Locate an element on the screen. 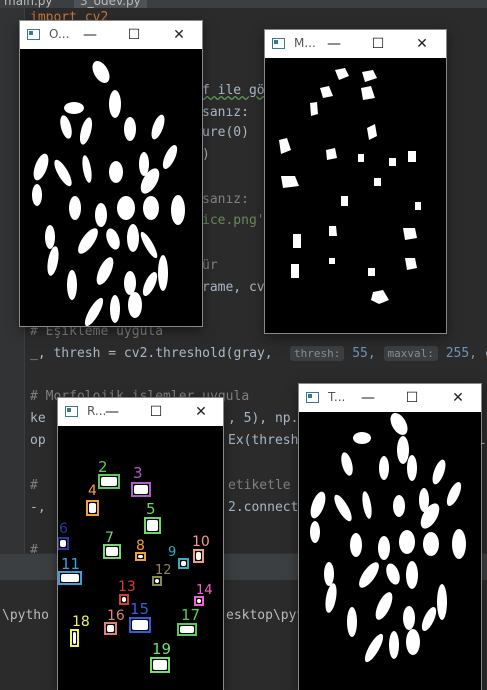 The width and height of the screenshot is (487, 690). param-hint: thresh: is located at coordinates (317, 353).